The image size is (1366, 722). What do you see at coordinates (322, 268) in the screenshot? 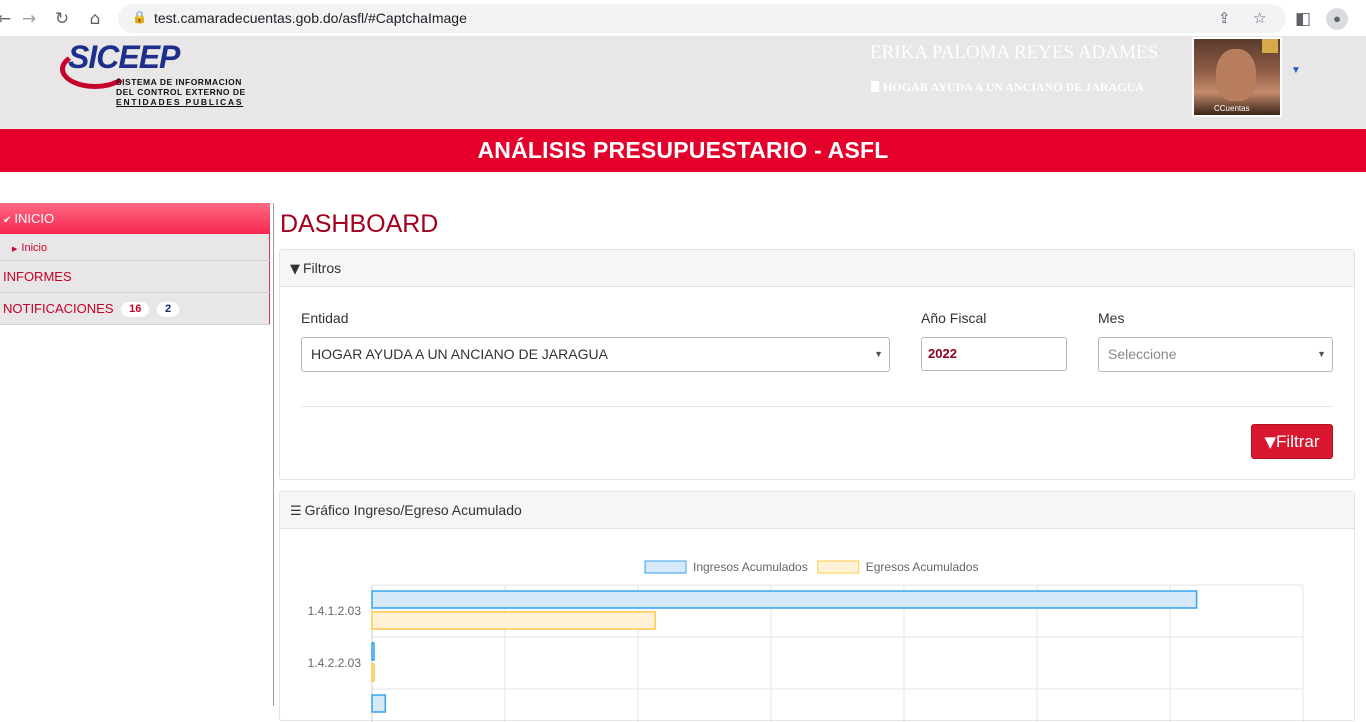
I see `filters-title: Filtros` at bounding box center [322, 268].